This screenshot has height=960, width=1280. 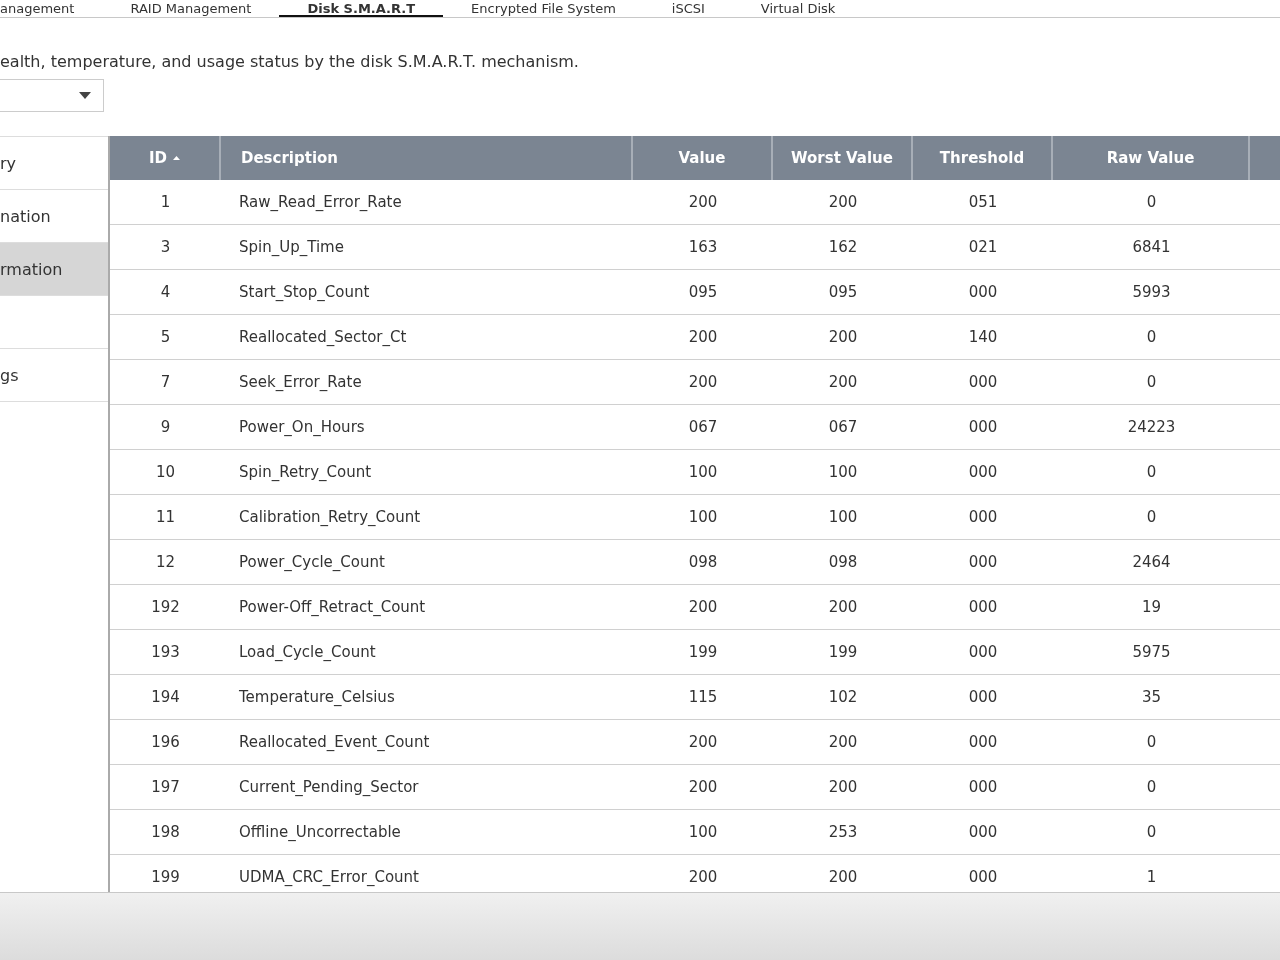 I want to click on column-header: Value, so click(x=703, y=158).